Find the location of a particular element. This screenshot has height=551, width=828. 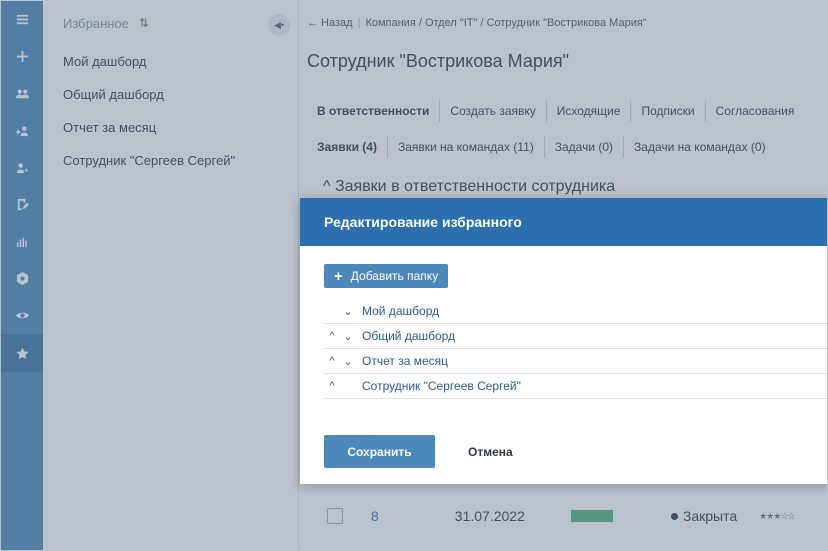

add-folder-button: + Добавить папку is located at coordinates (386, 276).